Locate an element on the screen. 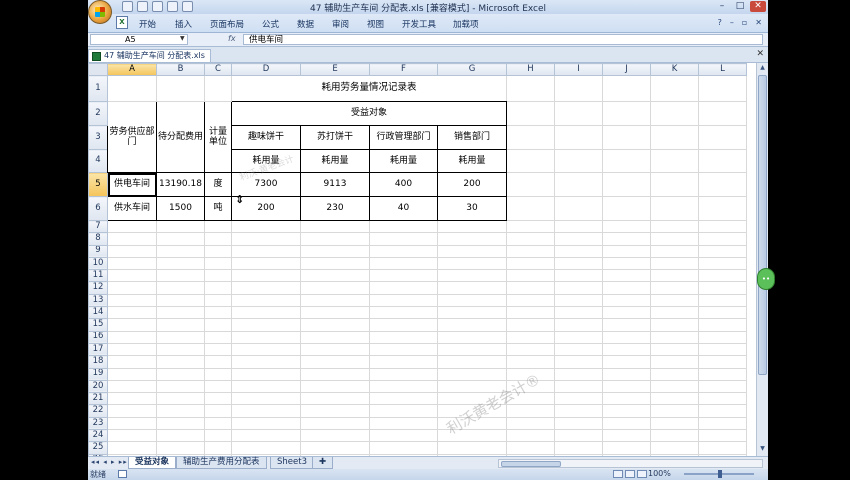 The width and height of the screenshot is (850, 480). row-header: 22 is located at coordinates (98, 411).